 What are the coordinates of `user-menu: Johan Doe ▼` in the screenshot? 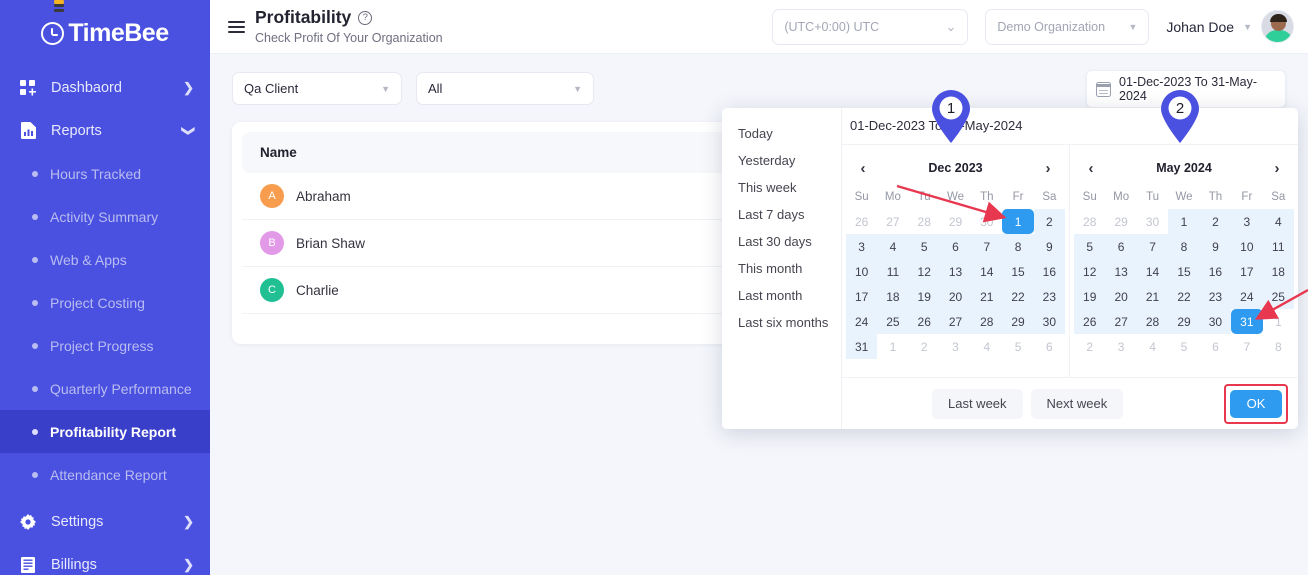 It's located at (1230, 26).